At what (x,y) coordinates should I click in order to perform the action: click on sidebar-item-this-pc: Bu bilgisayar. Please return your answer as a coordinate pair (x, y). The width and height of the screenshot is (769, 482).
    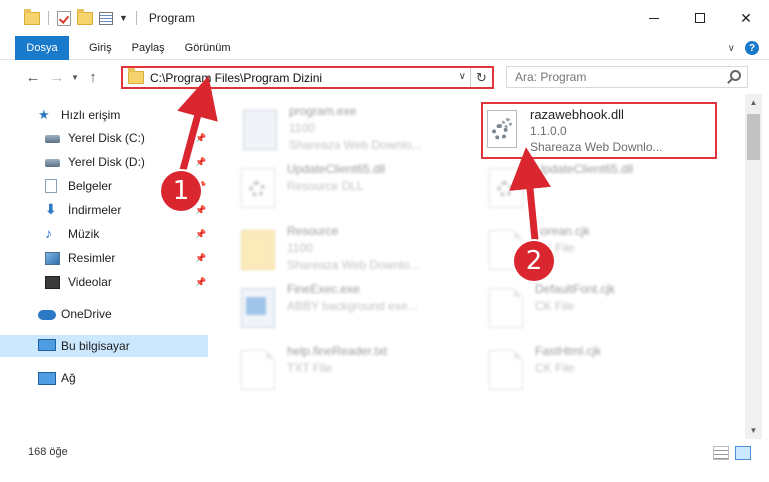
    Looking at the image, I should click on (104, 346).